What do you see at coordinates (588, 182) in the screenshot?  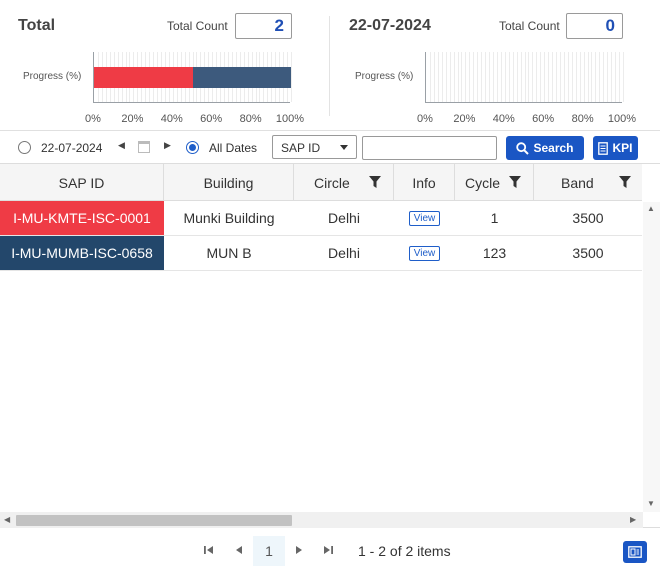 I see `column-header-band: Band` at bounding box center [588, 182].